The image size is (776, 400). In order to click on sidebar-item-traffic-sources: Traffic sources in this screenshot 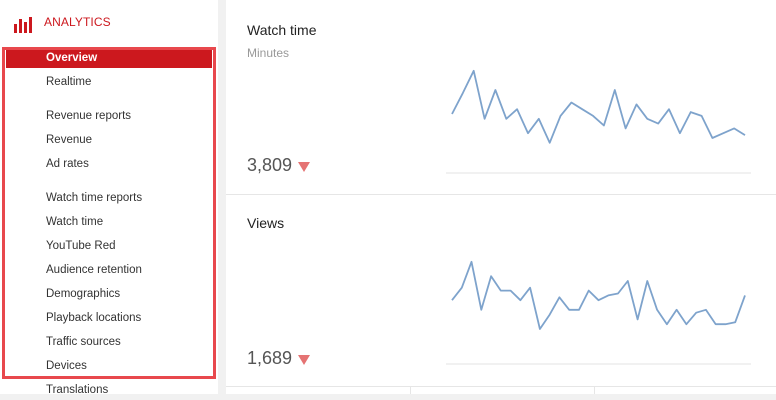, I will do `click(109, 342)`.